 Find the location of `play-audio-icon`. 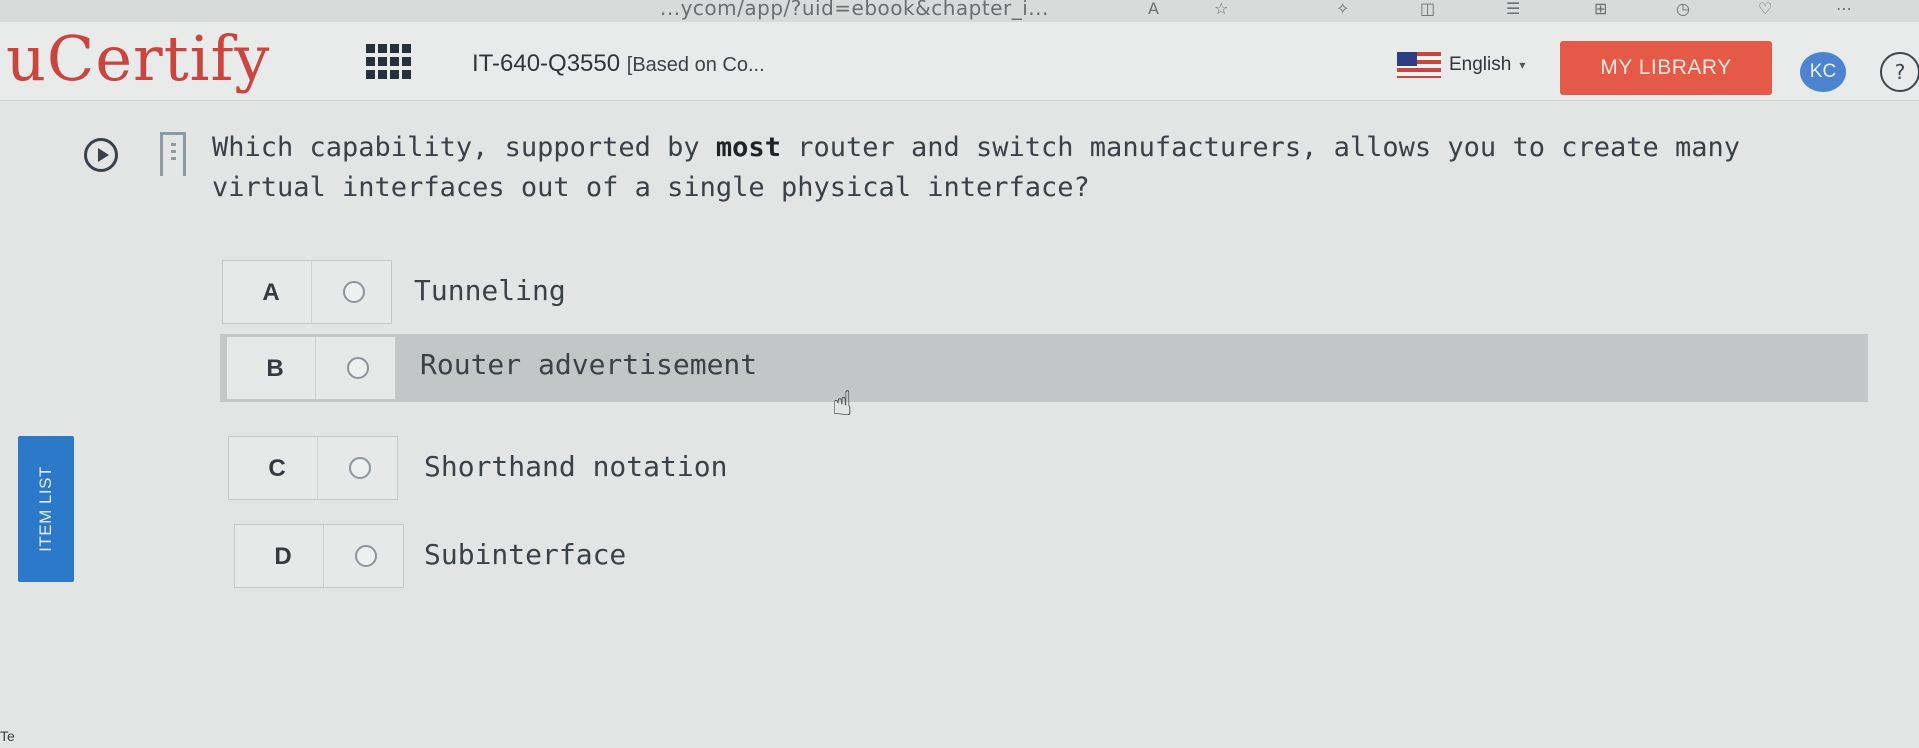

play-audio-icon is located at coordinates (101, 155).